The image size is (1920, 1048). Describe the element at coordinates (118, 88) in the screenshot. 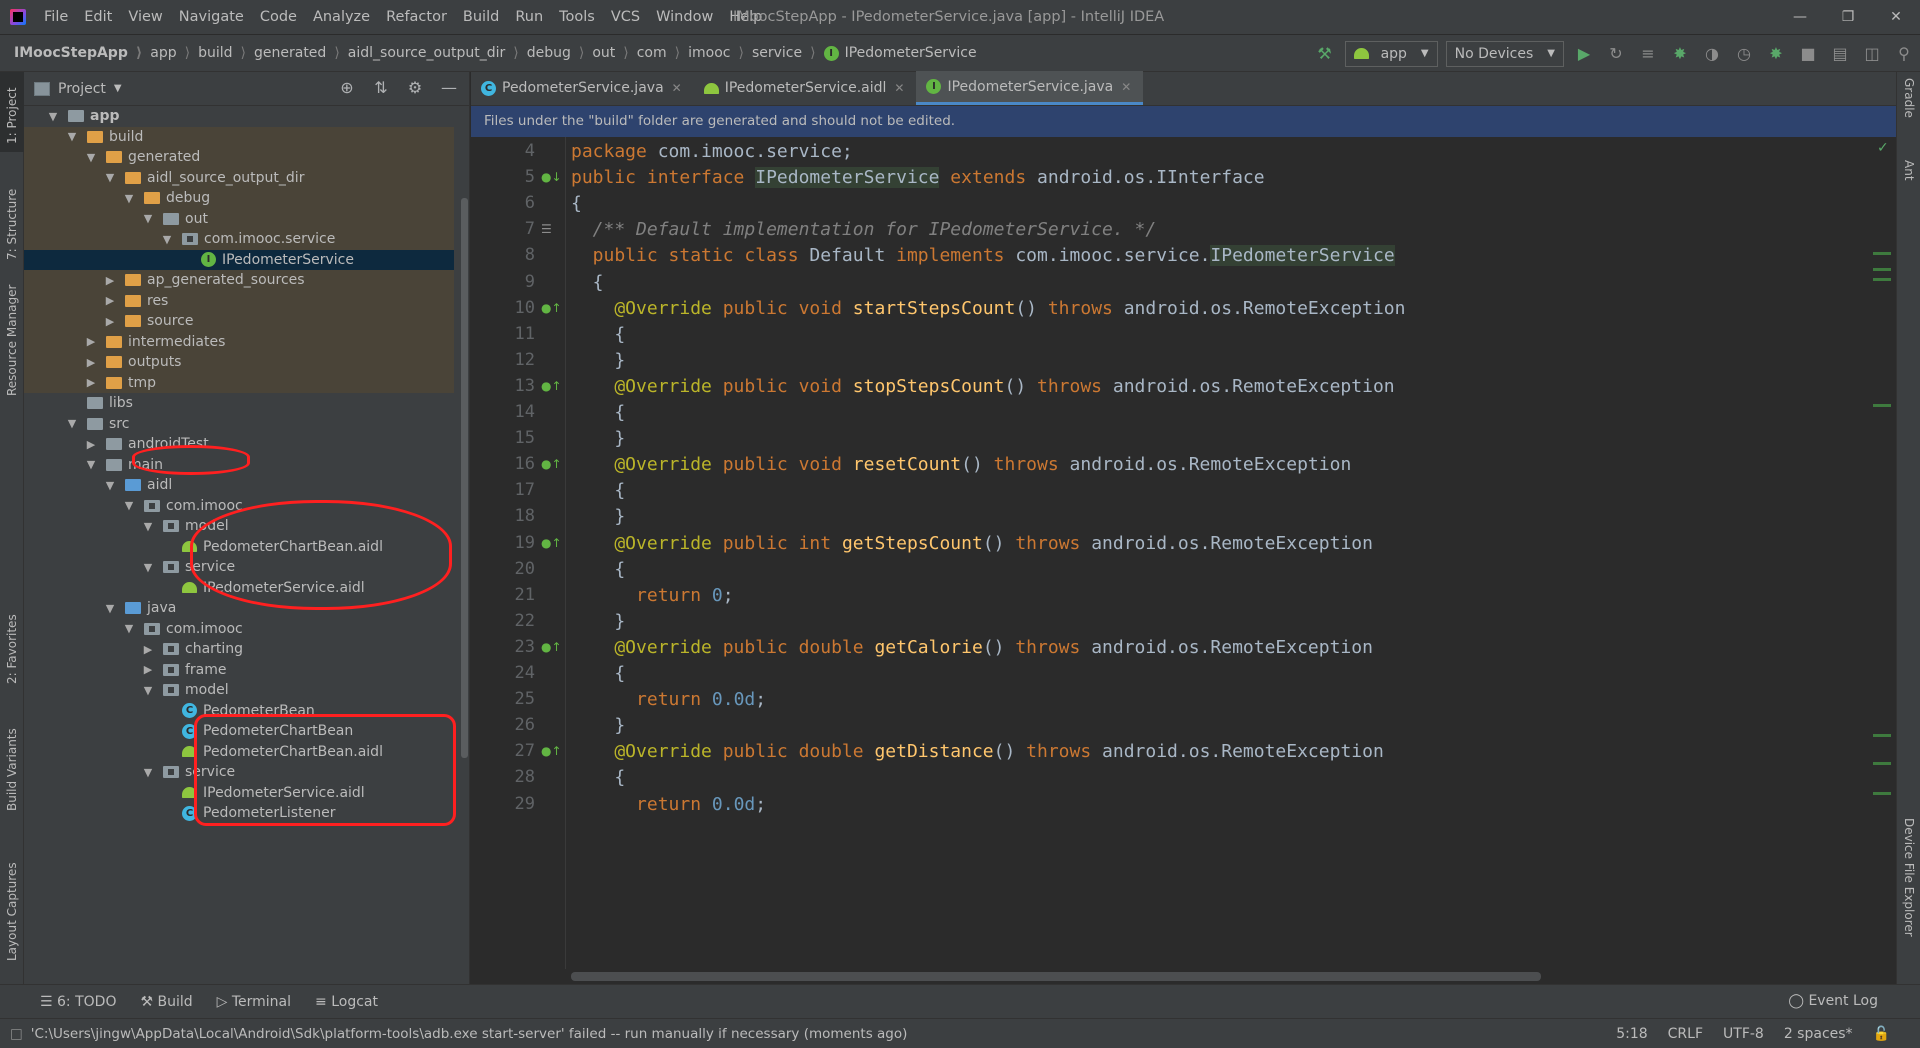

I see `chevron-down-icon: ▼` at that location.